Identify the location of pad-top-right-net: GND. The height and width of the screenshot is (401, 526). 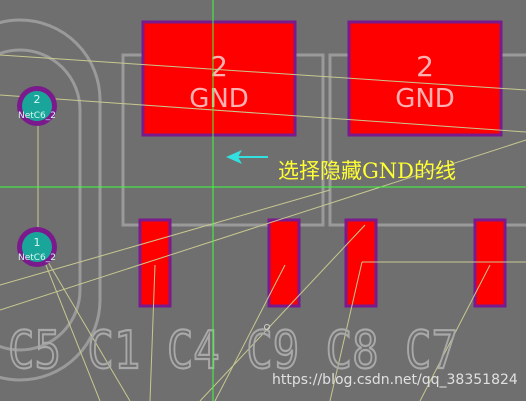
(425, 99).